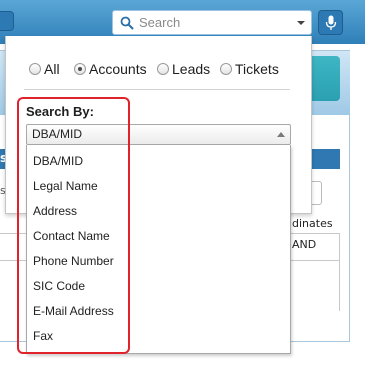  What do you see at coordinates (301, 23) in the screenshot?
I see `caret-down-icon` at bounding box center [301, 23].